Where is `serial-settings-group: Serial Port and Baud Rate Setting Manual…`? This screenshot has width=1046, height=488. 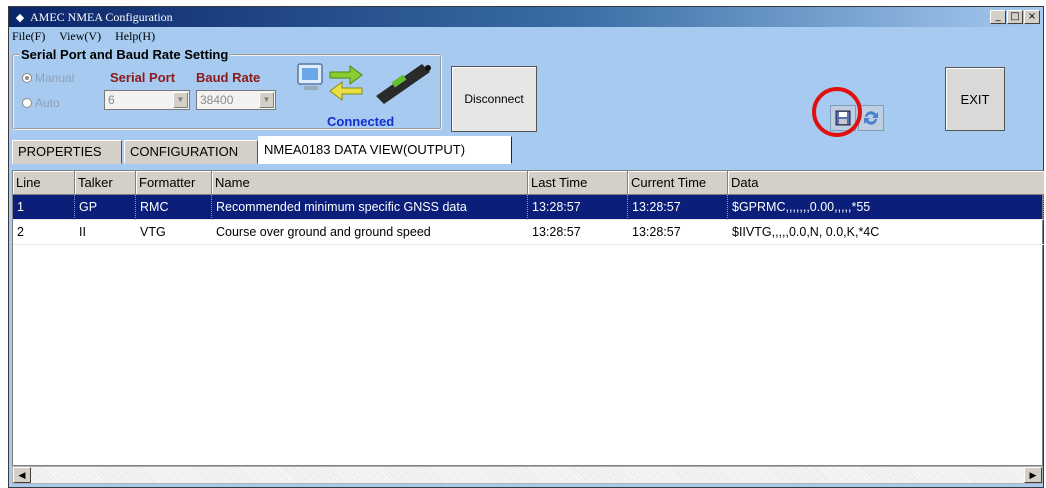
serial-settings-group: Serial Port and Baud Rate Setting Manual… is located at coordinates (227, 88).